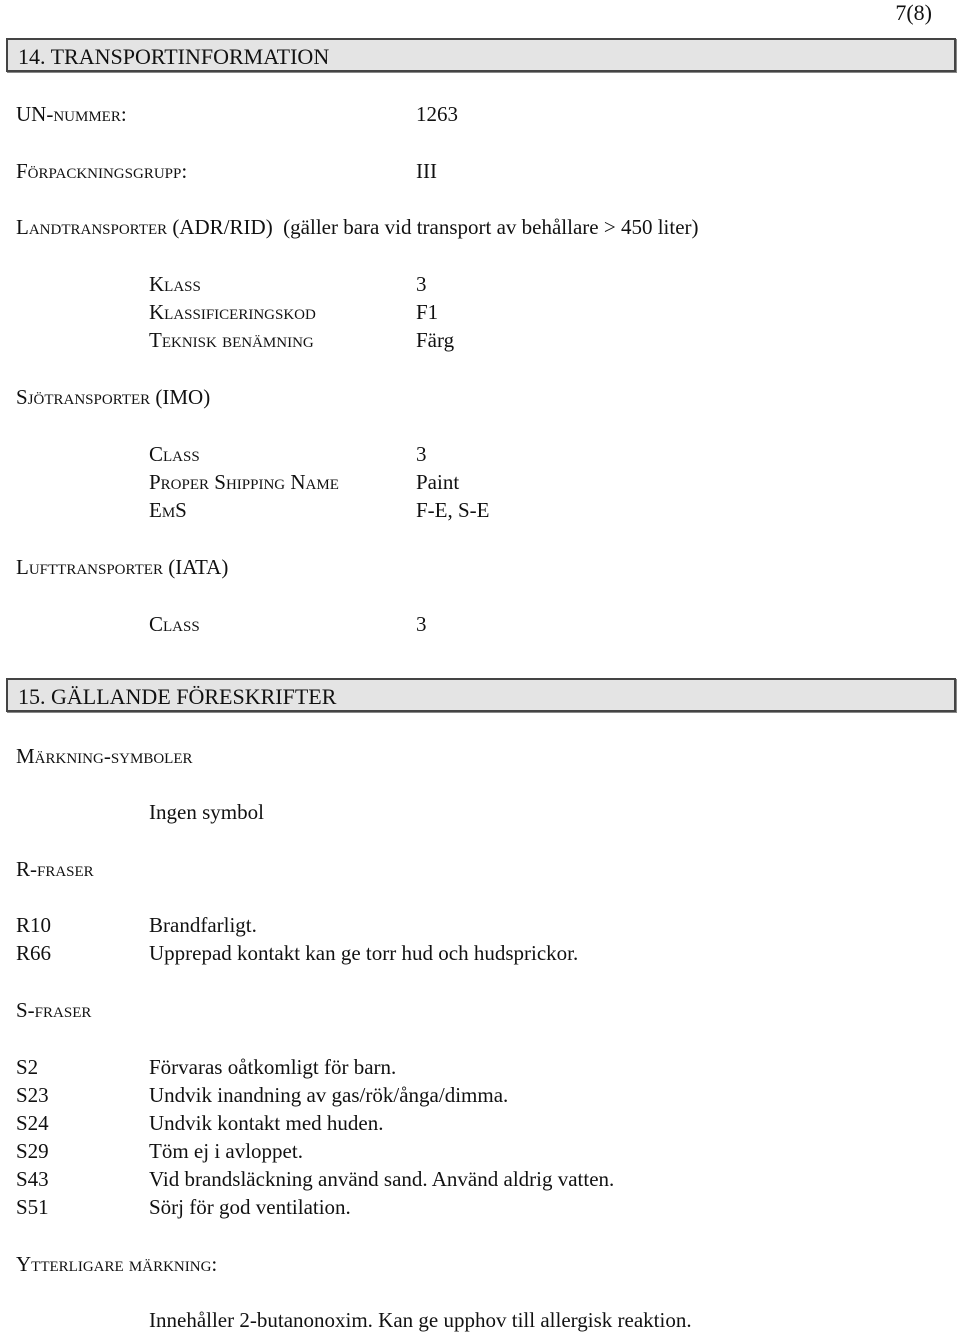 The height and width of the screenshot is (1338, 960). What do you see at coordinates (273, 1067) in the screenshot?
I see `s-phrase-text: Förvaras oåtkomligt för barn.` at bounding box center [273, 1067].